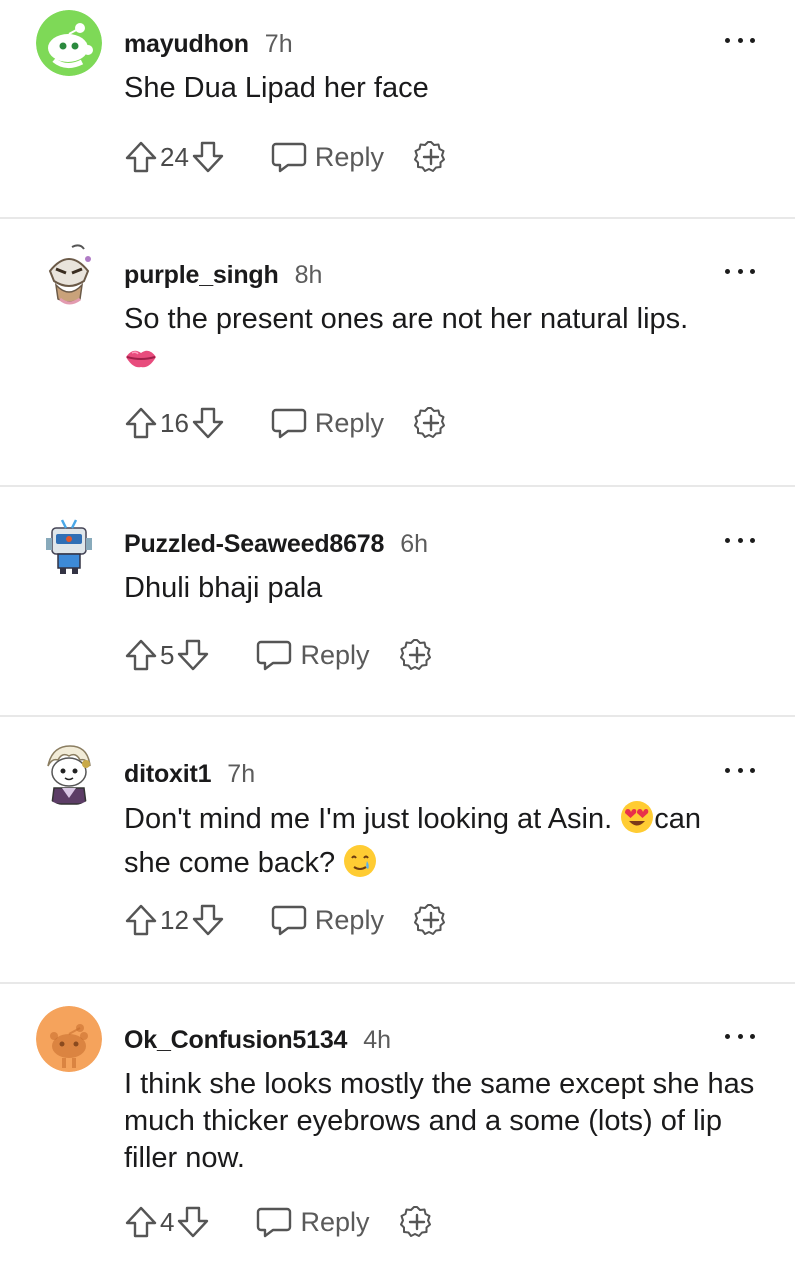 This screenshot has height=1280, width=795. I want to click on timestamp: 6h, so click(414, 544).